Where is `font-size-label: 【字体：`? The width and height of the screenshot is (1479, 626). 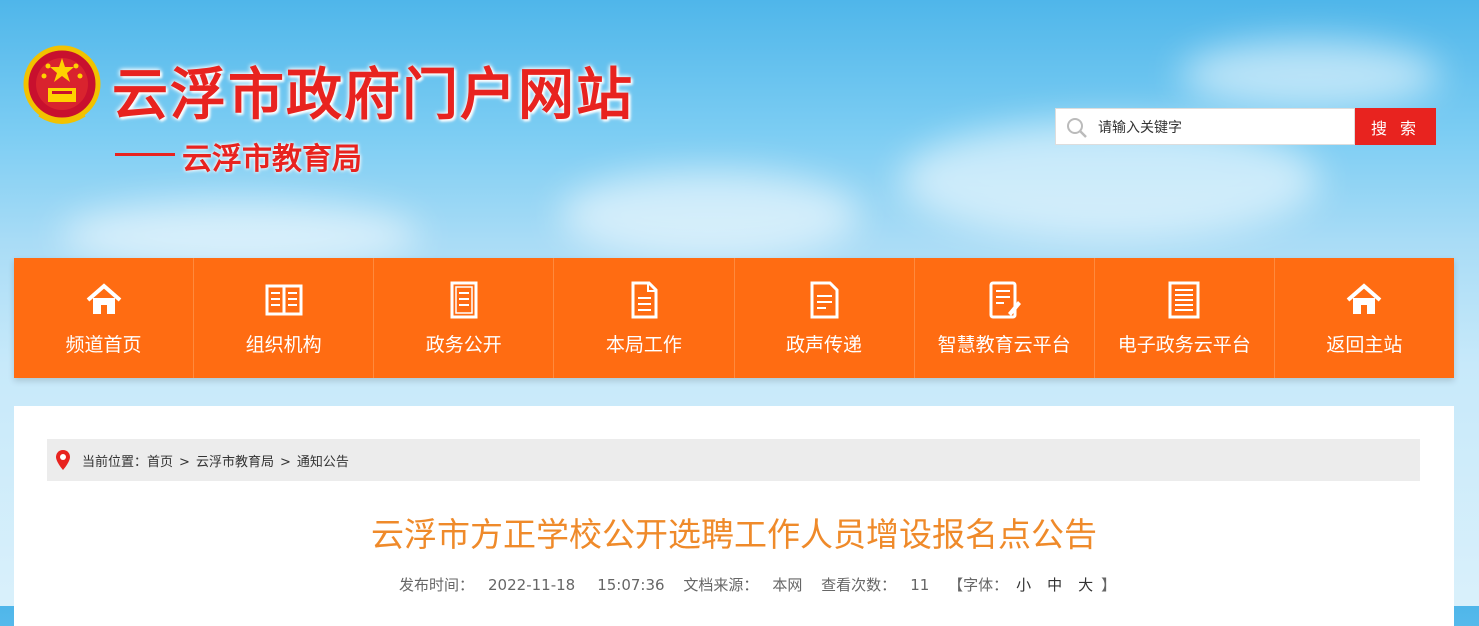 font-size-label: 【字体： is located at coordinates (978, 585).